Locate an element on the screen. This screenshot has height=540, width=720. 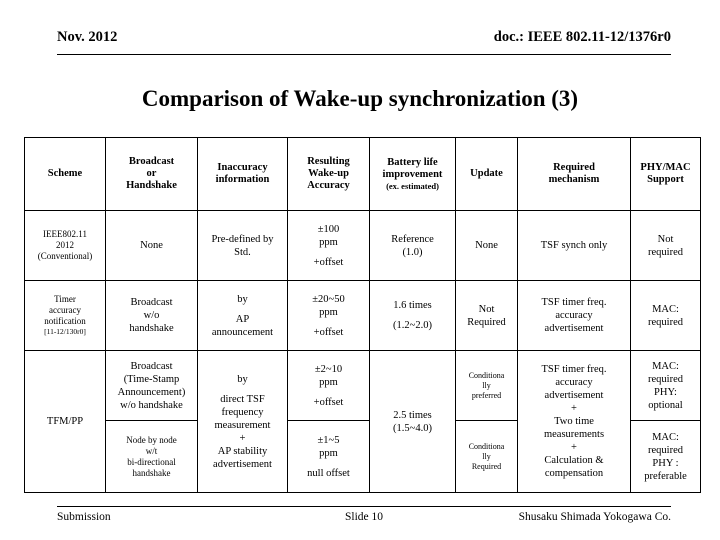
col-header-inaccuracy-line1: Inaccuracy is located at coordinates (242, 167).